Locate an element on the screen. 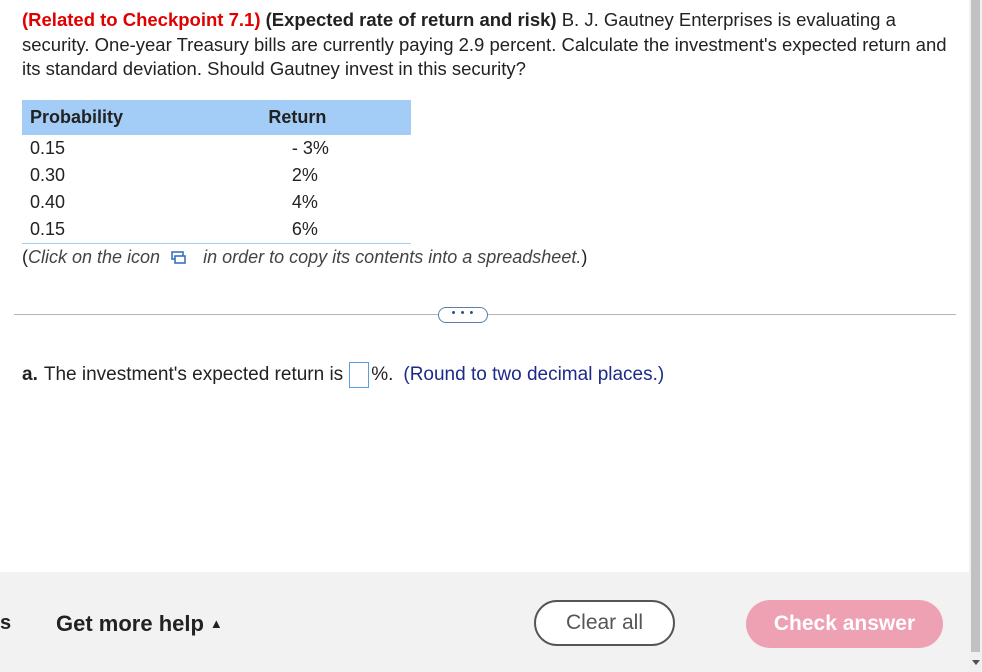 The width and height of the screenshot is (982, 672). caret-up-icon: ▲ is located at coordinates (216, 623).